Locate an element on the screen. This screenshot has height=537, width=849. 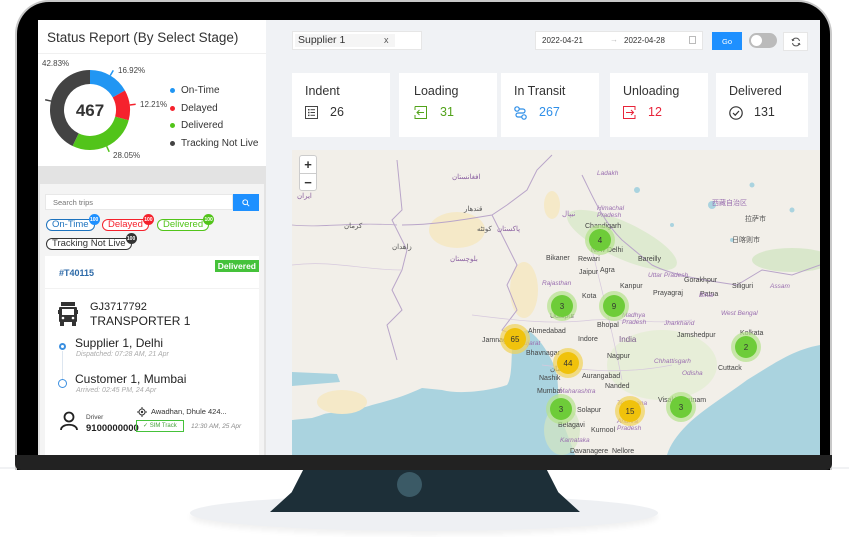
stage-label: In Transit is located at coordinates (540, 91).